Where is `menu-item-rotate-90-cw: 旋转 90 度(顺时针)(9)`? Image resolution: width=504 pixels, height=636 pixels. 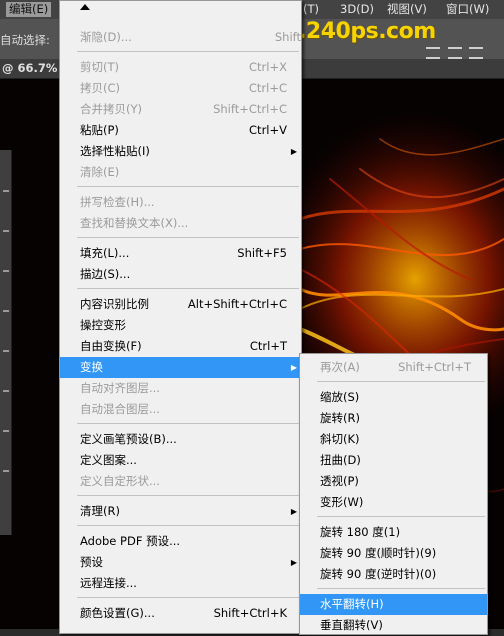
menu-item-rotate-90-cw: 旋转 90 度(顺时针)(9) is located at coordinates (393, 553).